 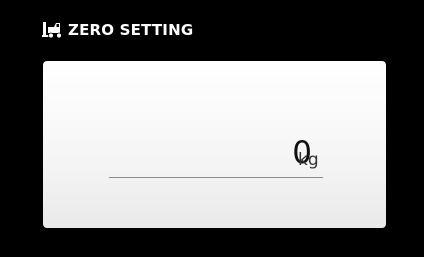 I want to click on forklift-icon, so click(x=53, y=30).